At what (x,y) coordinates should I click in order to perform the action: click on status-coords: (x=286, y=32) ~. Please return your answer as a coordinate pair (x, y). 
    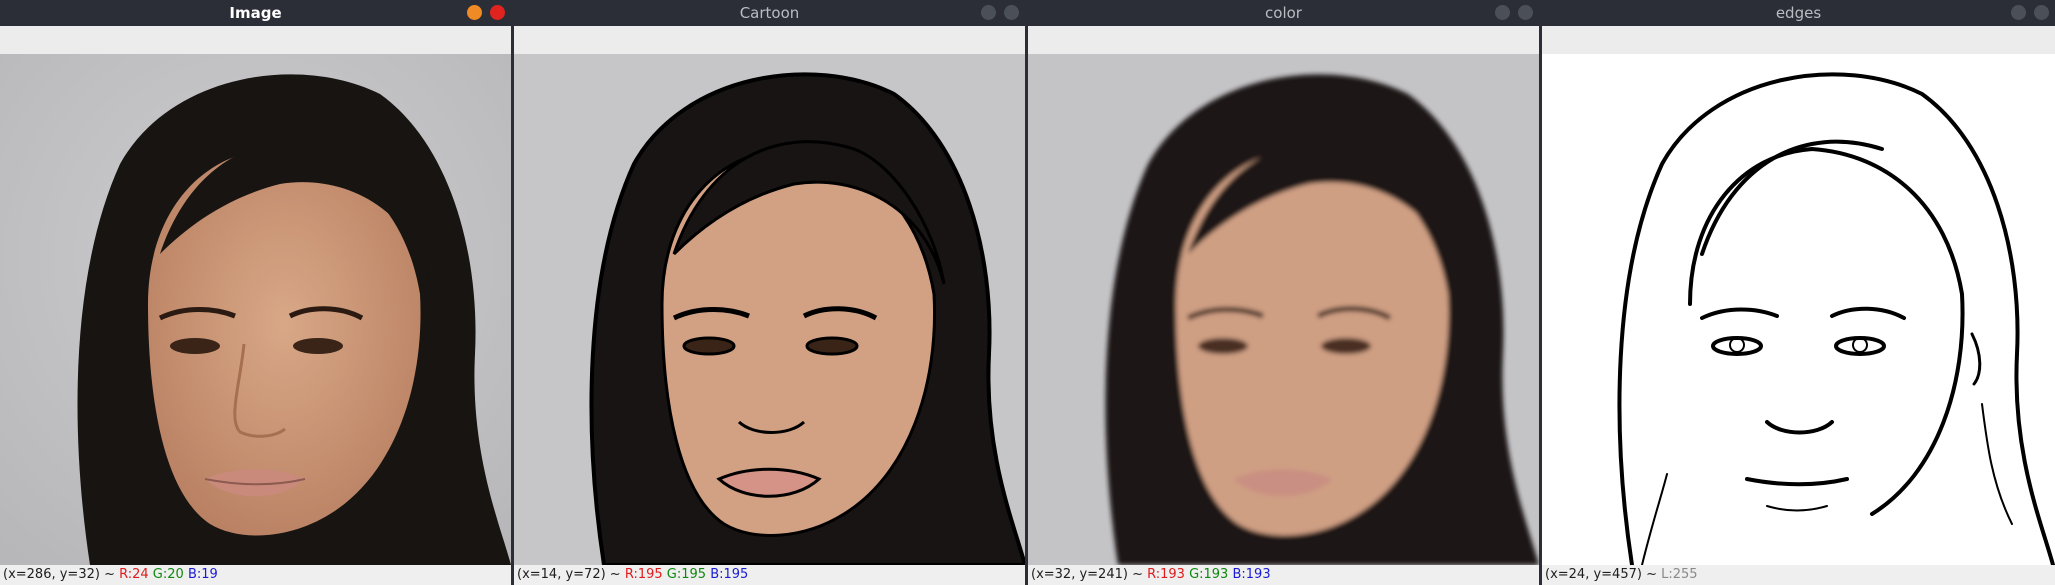
    Looking at the image, I should click on (61, 574).